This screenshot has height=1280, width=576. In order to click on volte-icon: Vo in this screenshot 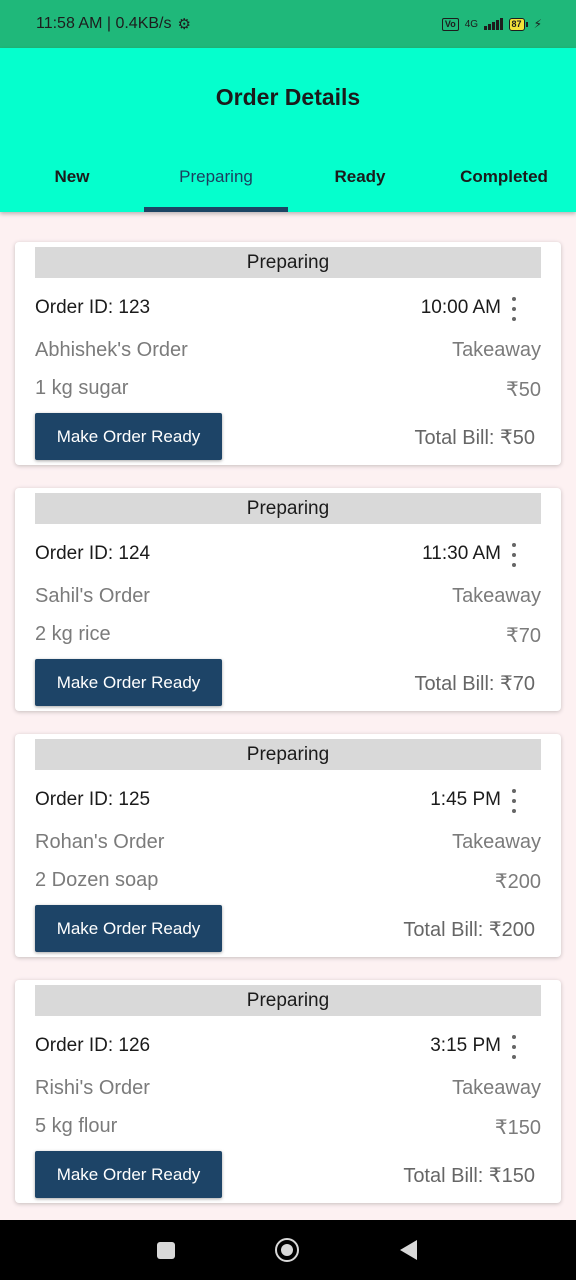, I will do `click(450, 24)`.